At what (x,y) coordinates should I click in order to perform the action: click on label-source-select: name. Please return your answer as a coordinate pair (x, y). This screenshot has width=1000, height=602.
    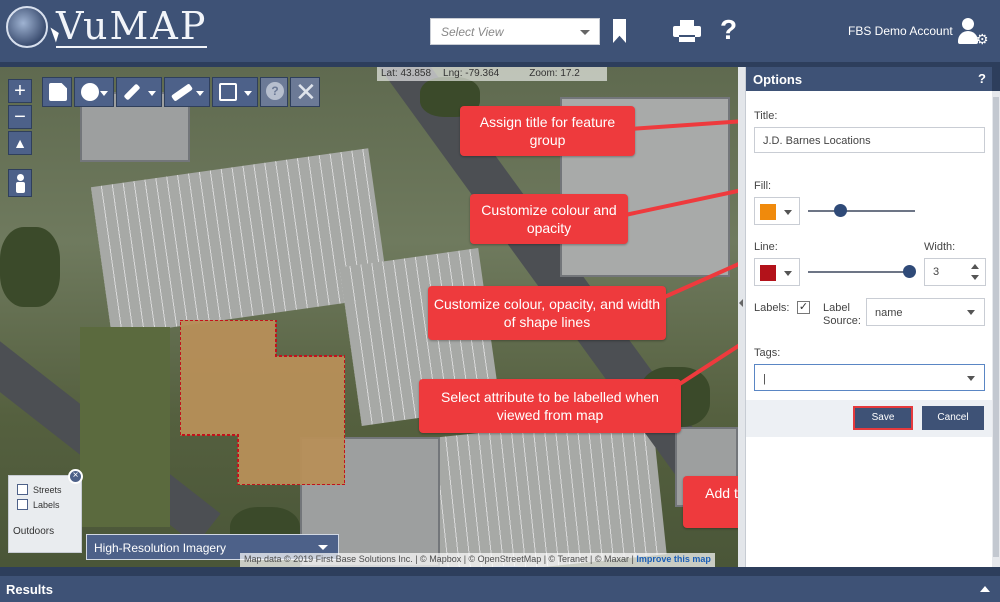
    Looking at the image, I should click on (925, 312).